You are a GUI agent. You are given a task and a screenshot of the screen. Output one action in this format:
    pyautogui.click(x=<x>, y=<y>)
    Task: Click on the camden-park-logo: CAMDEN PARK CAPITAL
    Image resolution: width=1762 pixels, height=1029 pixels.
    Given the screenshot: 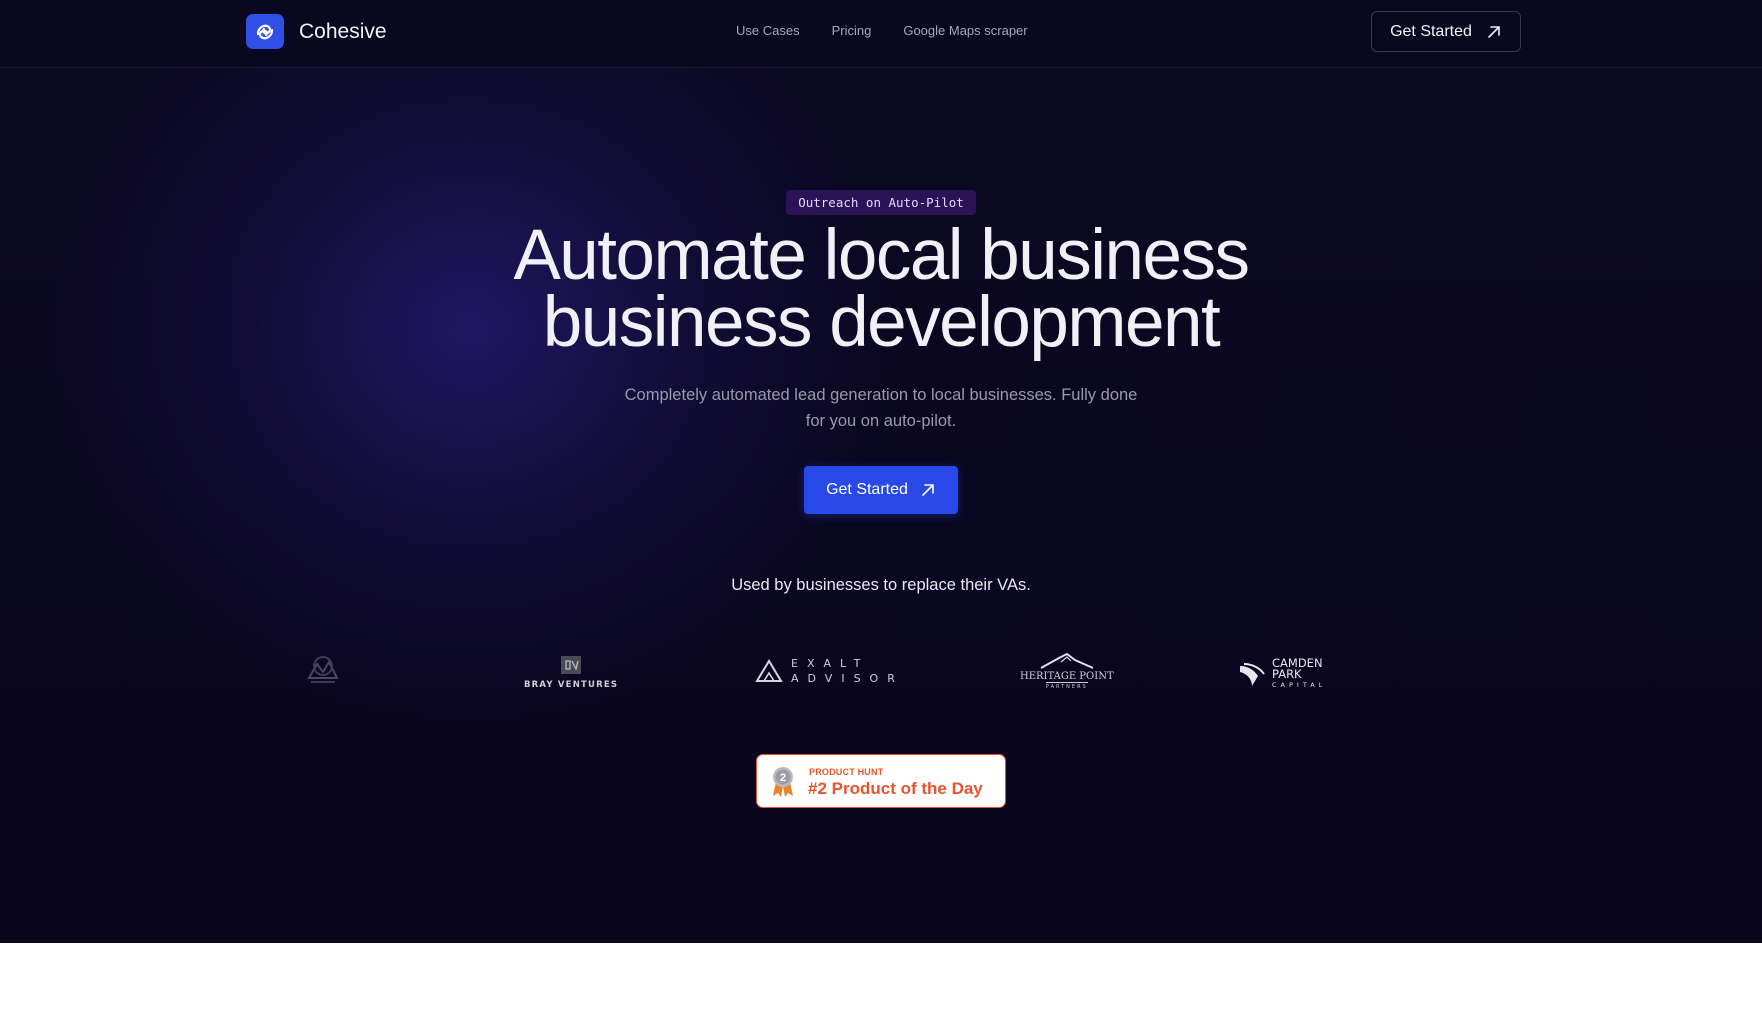 What is the action you would take?
    pyautogui.click(x=1282, y=674)
    